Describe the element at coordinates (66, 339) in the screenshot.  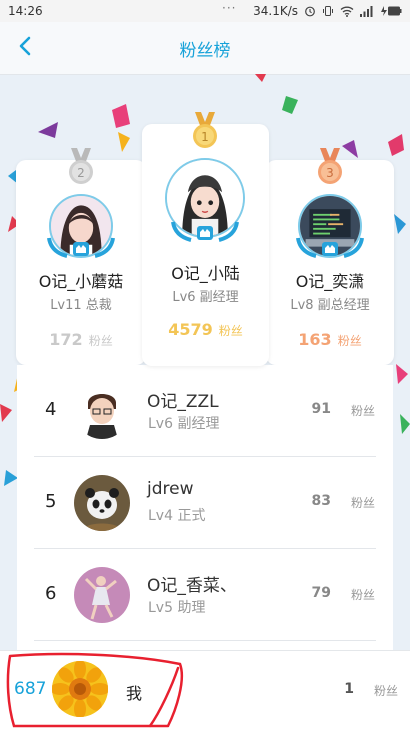
I see `second-fans-count: 172` at that location.